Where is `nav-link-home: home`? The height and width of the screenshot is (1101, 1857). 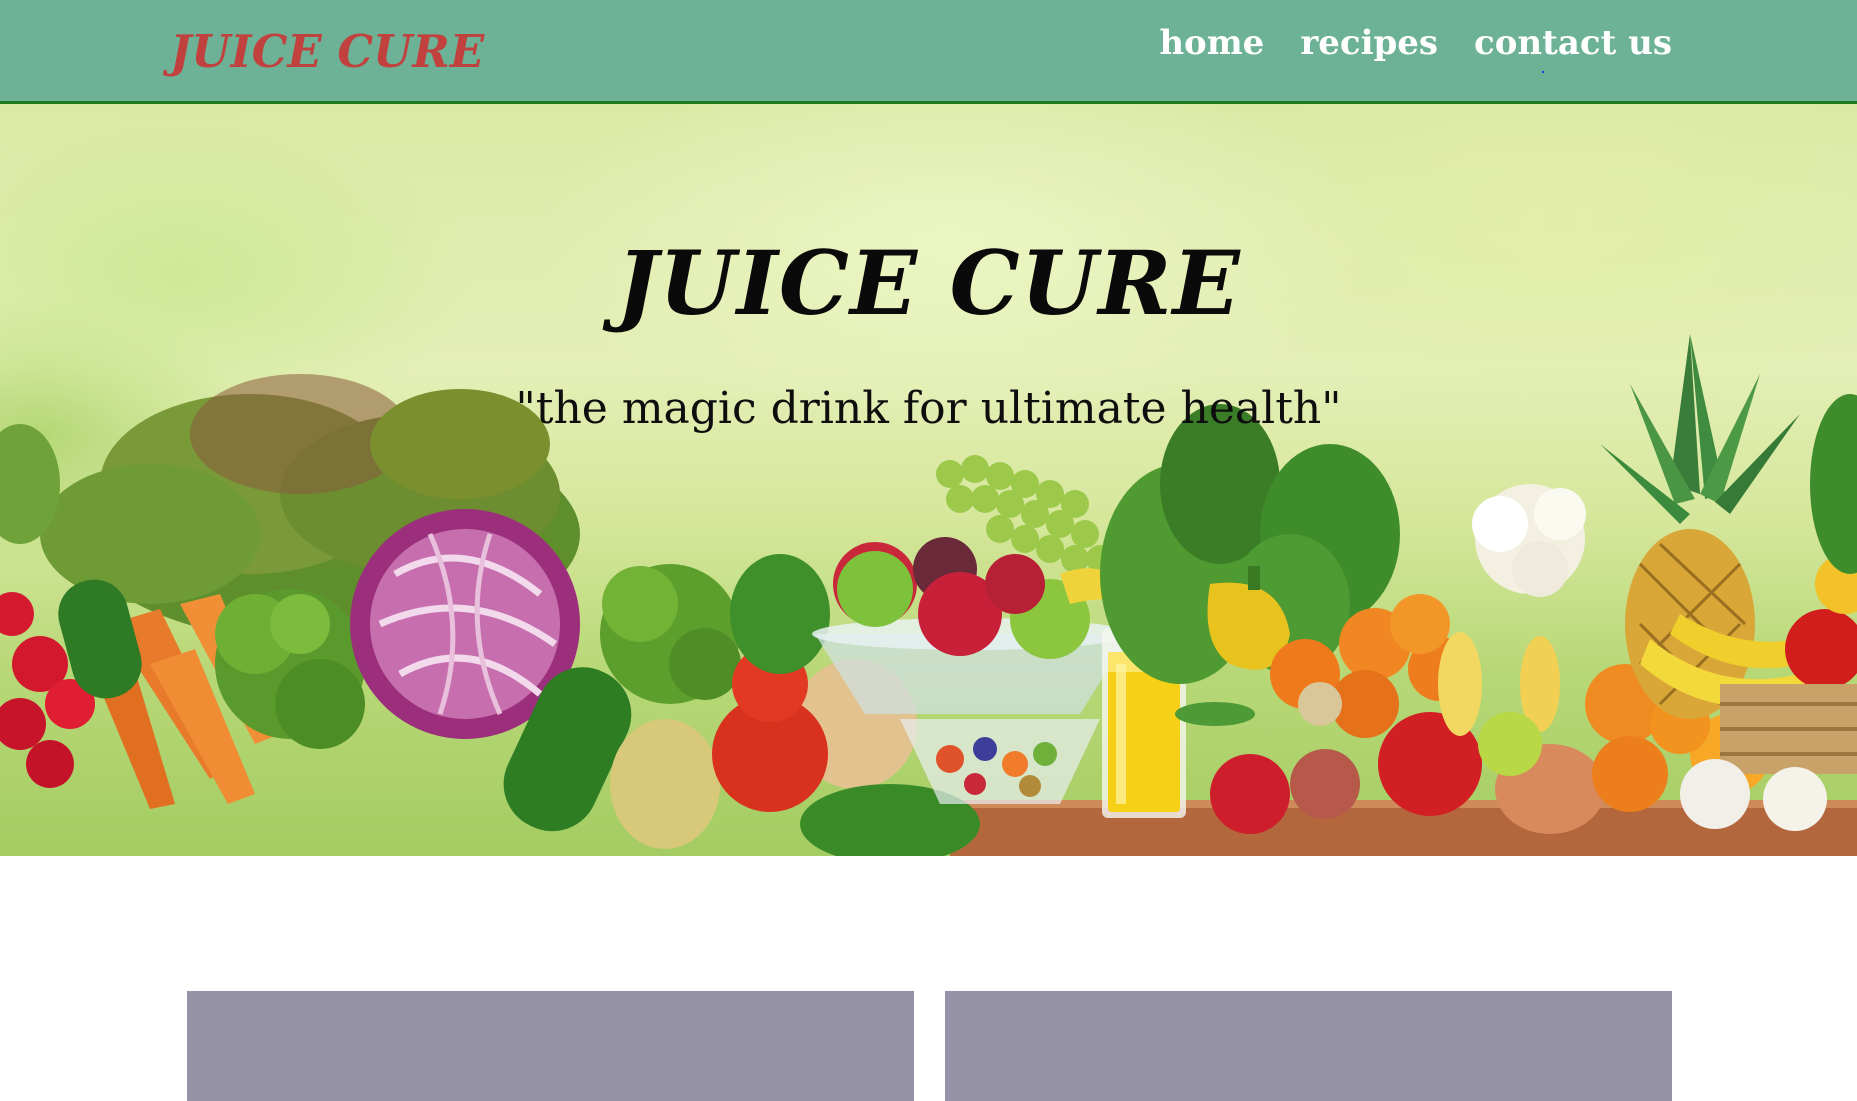
nav-link-home: home is located at coordinates (1211, 43).